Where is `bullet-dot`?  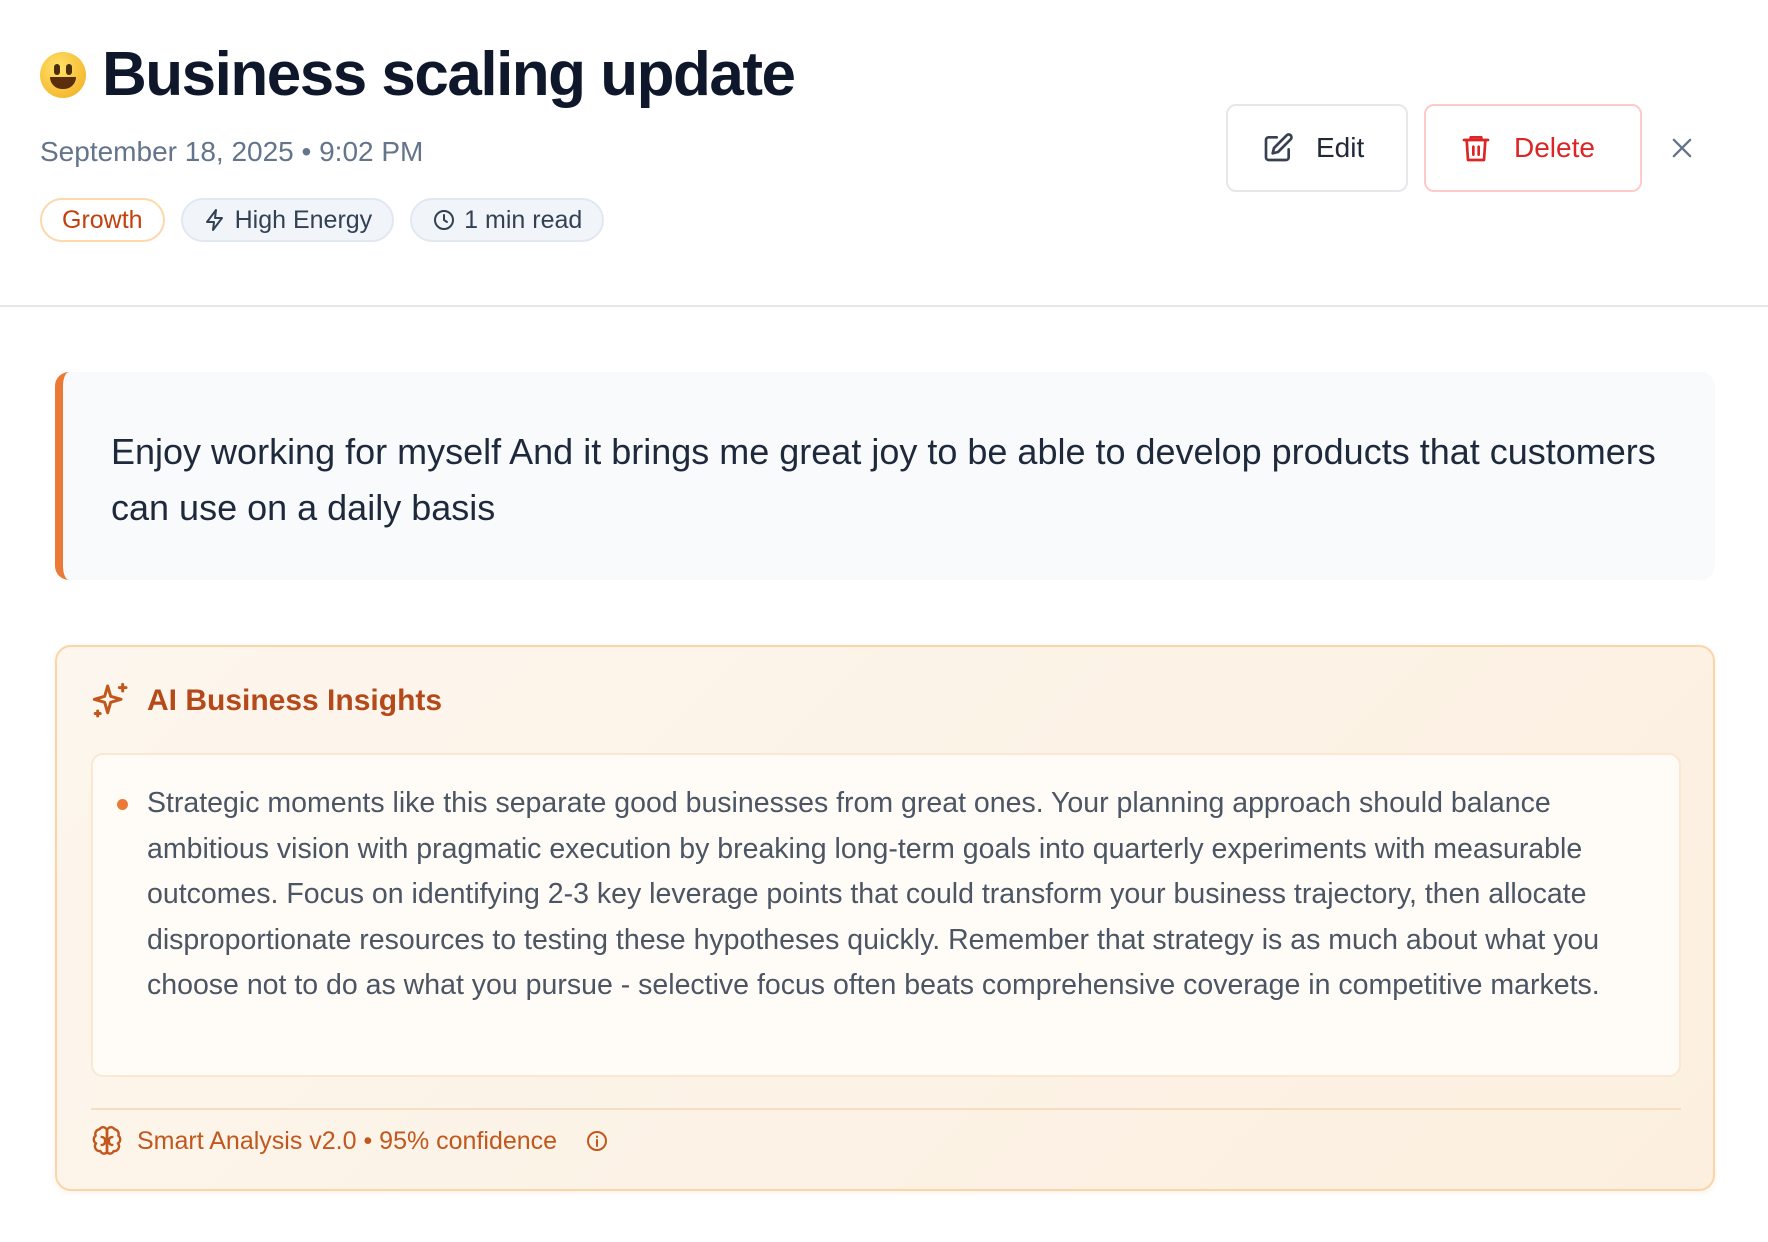
bullet-dot is located at coordinates (122, 804).